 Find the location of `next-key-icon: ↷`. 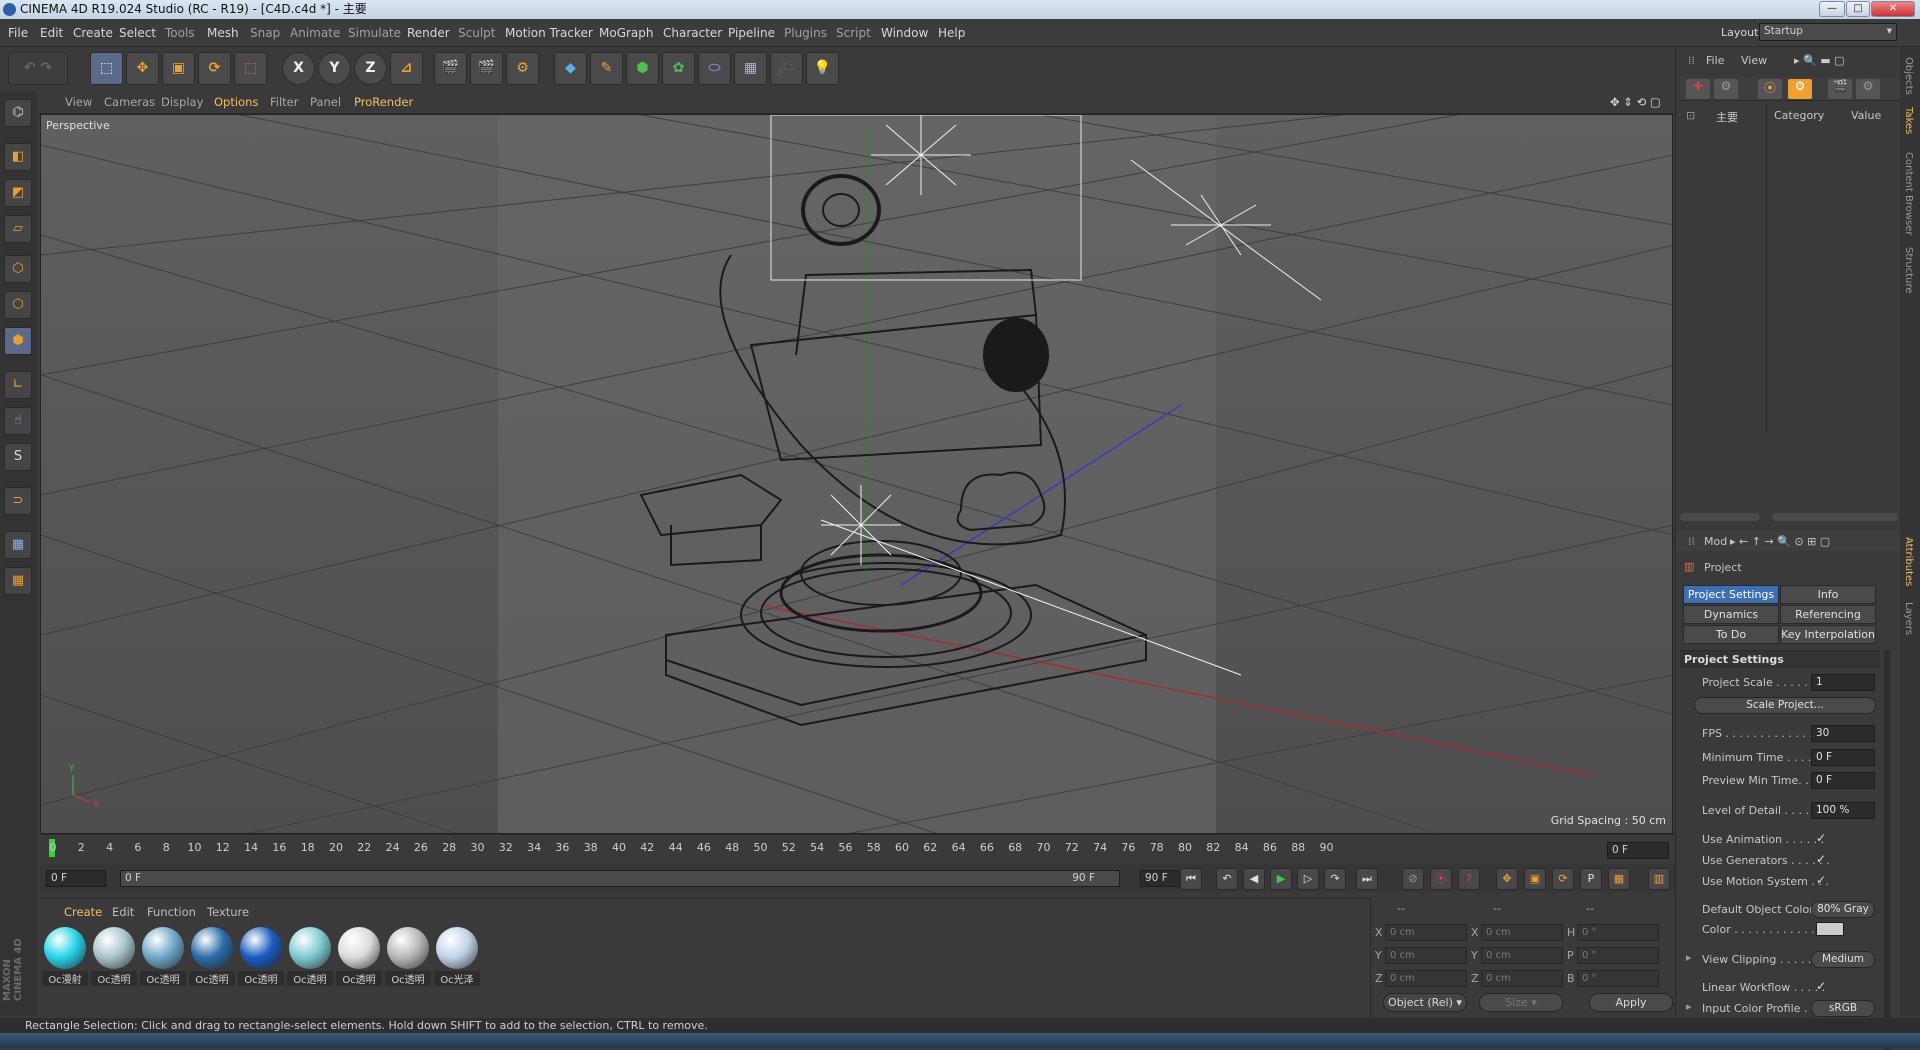

next-key-icon: ↷ is located at coordinates (1335, 879).